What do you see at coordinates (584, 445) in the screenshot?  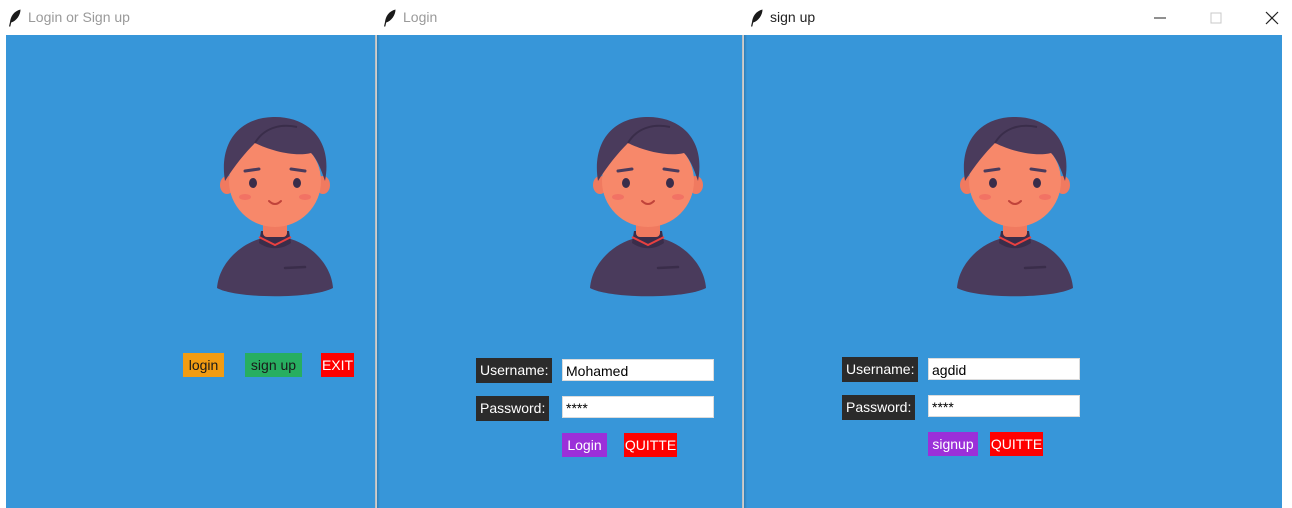 I see `login-submit-button: Login` at bounding box center [584, 445].